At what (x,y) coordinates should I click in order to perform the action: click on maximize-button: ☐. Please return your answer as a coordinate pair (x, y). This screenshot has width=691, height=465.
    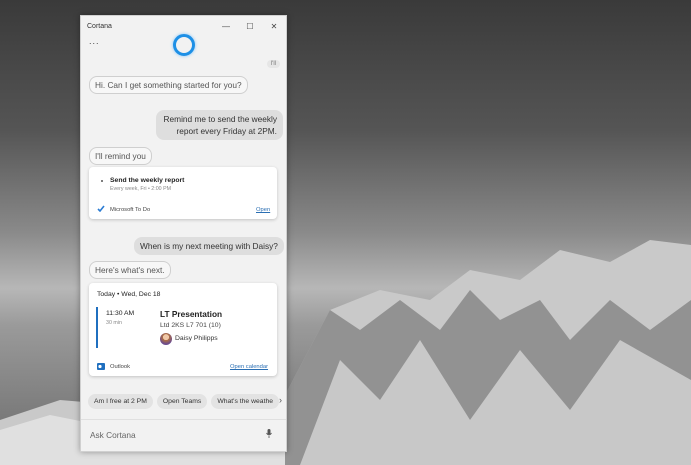
    Looking at the image, I should click on (250, 26).